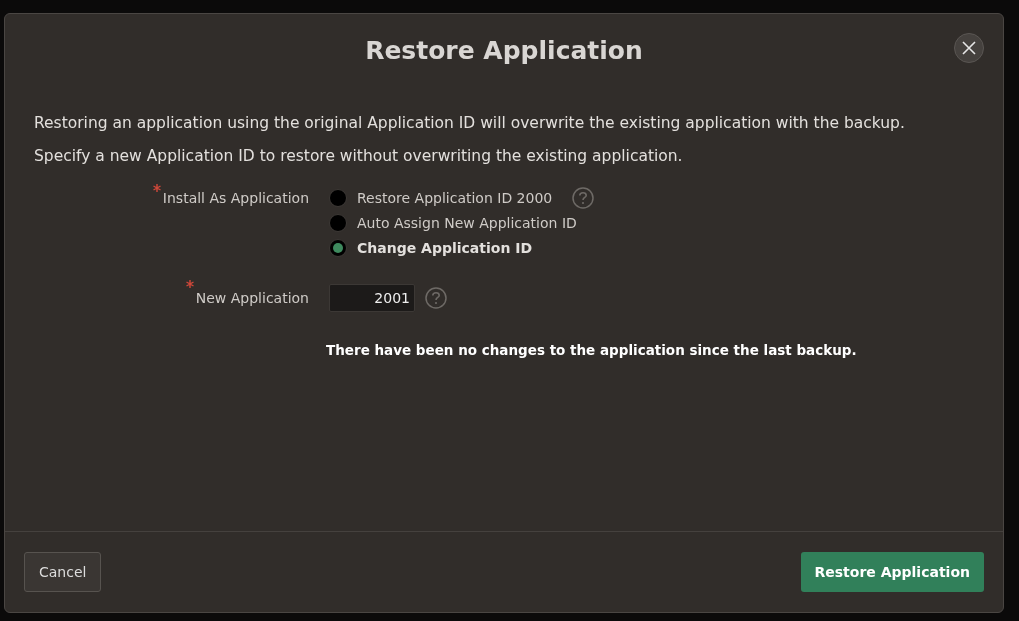 The image size is (1019, 621). What do you see at coordinates (455, 198) in the screenshot?
I see `radio-label: Restore Application ID 2000` at bounding box center [455, 198].